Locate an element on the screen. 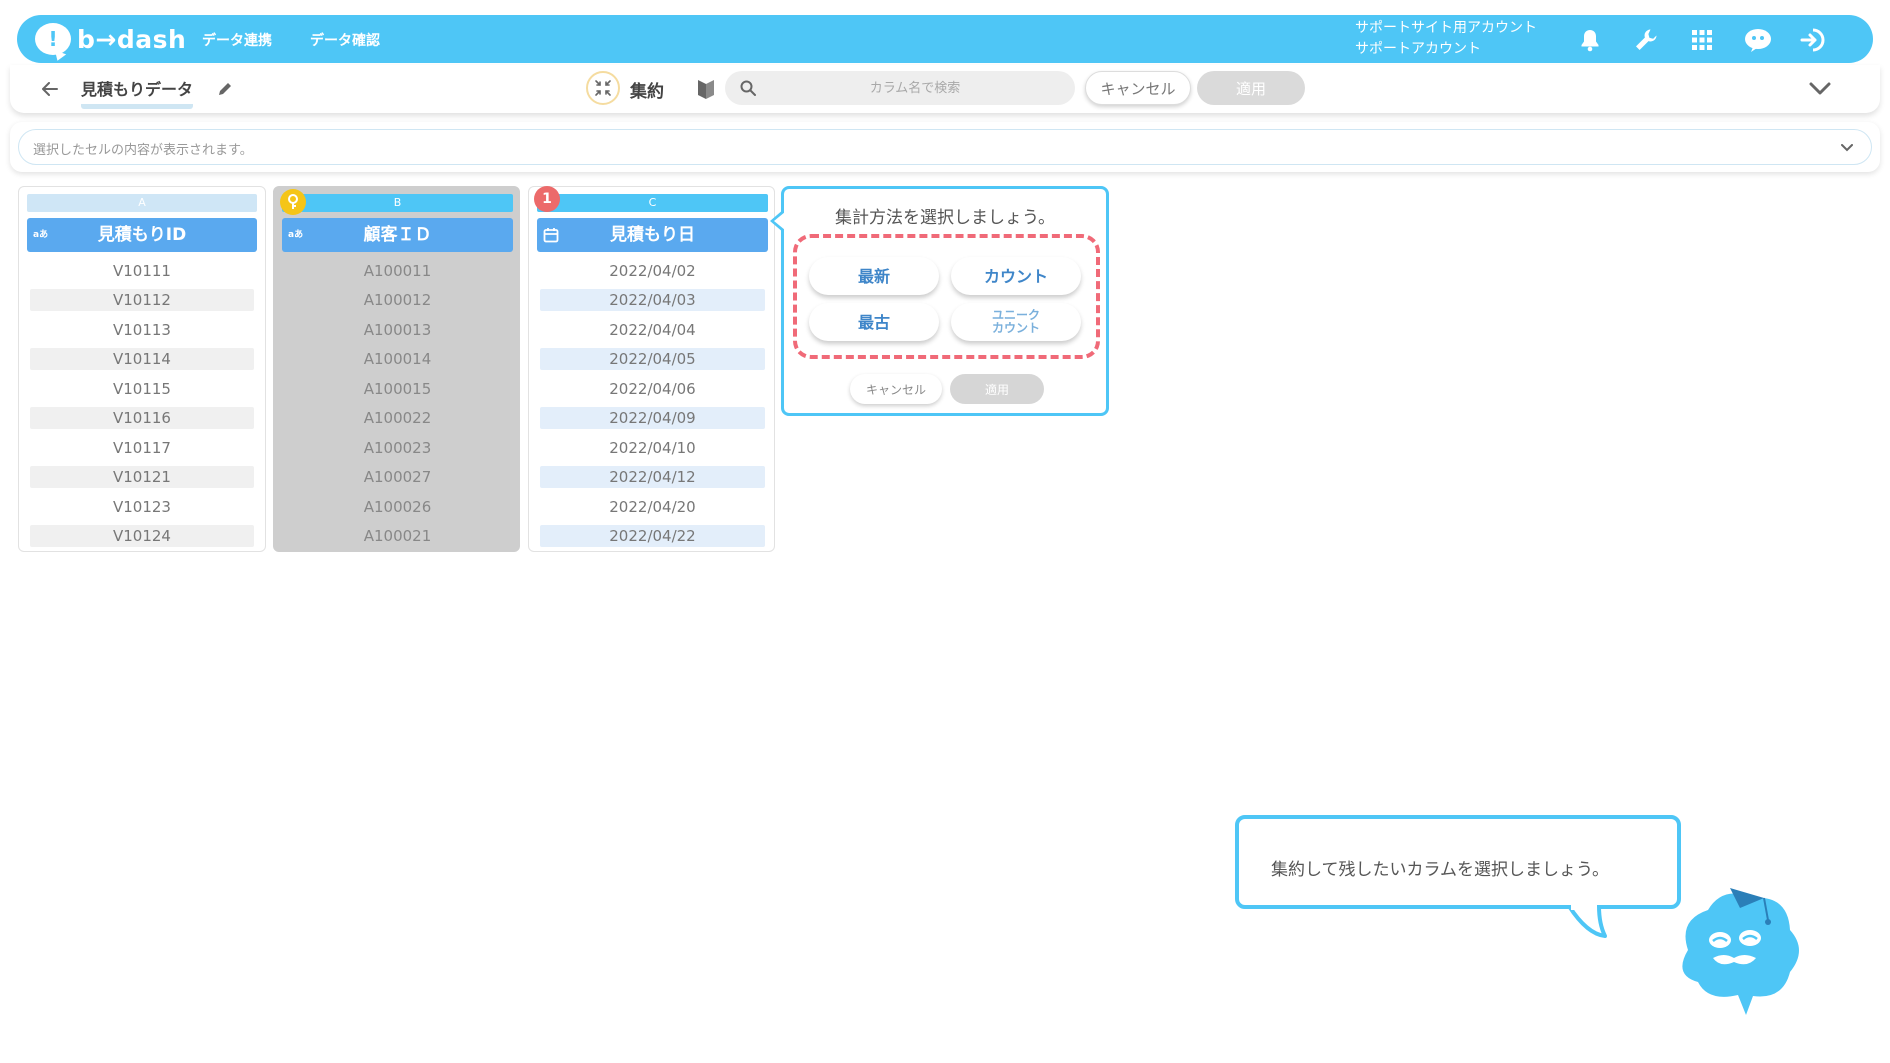 This screenshot has height=1063, width=1890. nav-data-integration: データ連携 is located at coordinates (237, 40).